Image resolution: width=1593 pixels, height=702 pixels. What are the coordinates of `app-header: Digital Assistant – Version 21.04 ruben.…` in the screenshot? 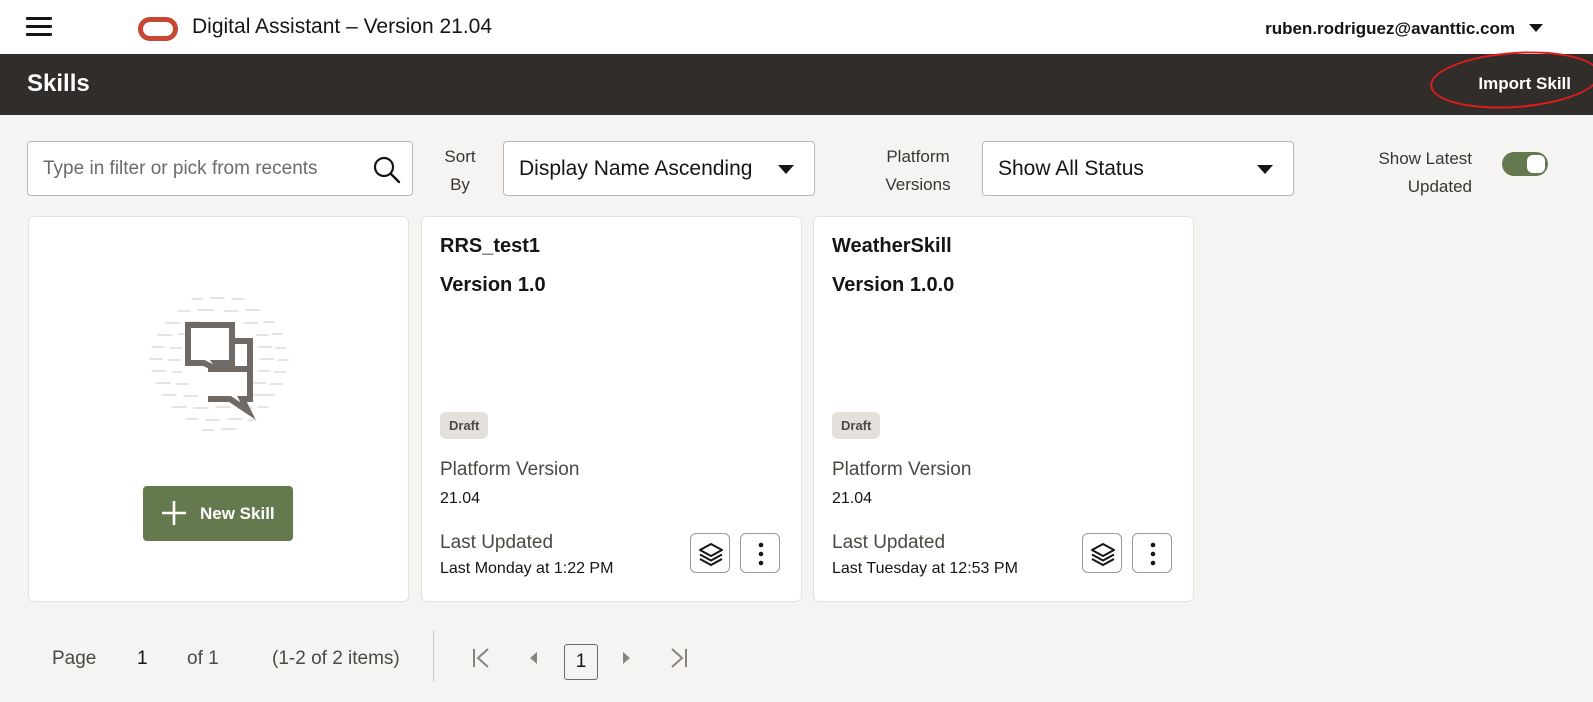 It's located at (796, 27).